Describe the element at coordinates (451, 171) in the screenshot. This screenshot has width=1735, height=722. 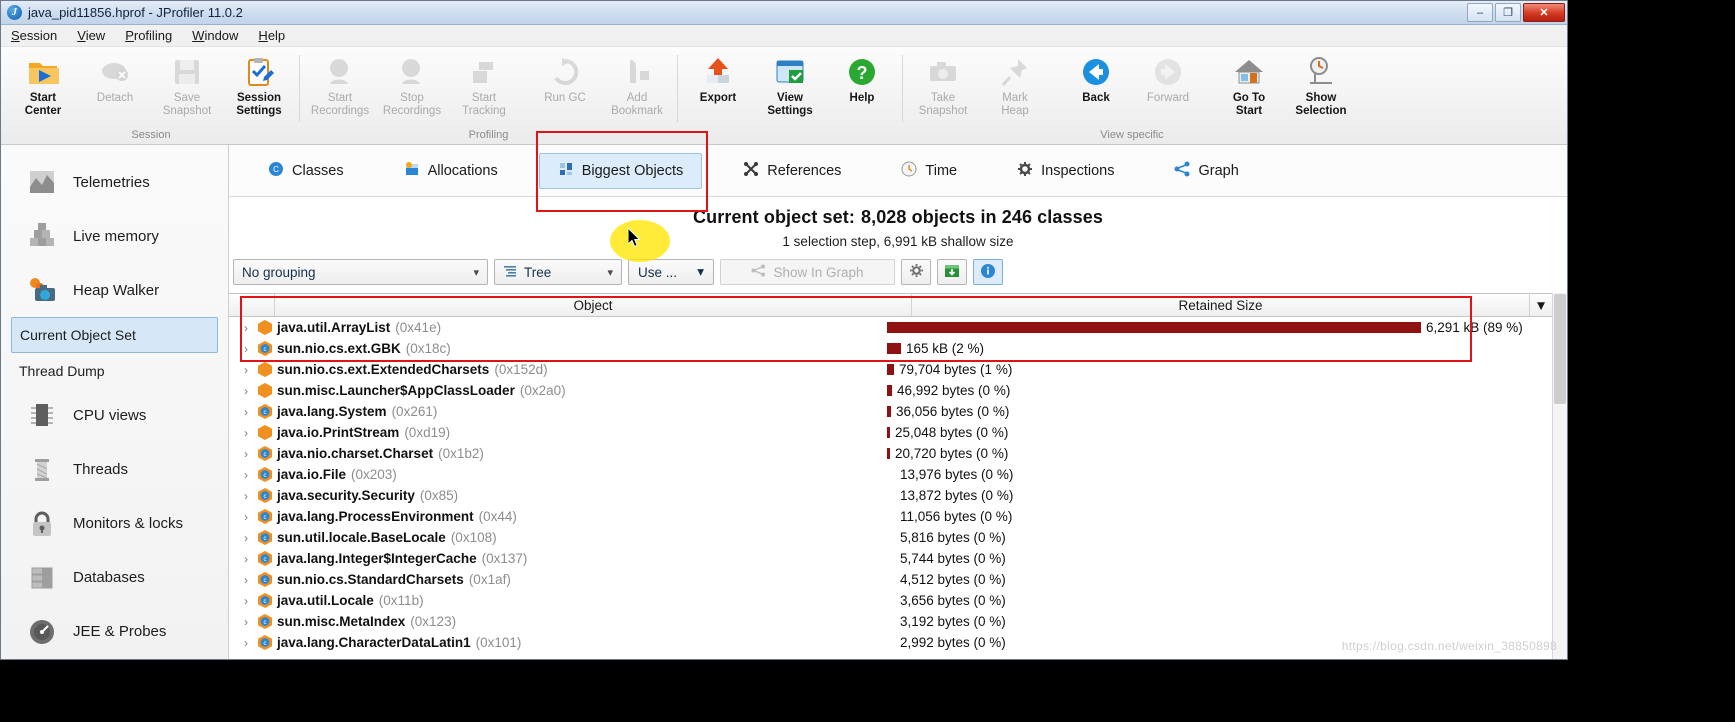
I see `tab-allocations: Allocations` at that location.